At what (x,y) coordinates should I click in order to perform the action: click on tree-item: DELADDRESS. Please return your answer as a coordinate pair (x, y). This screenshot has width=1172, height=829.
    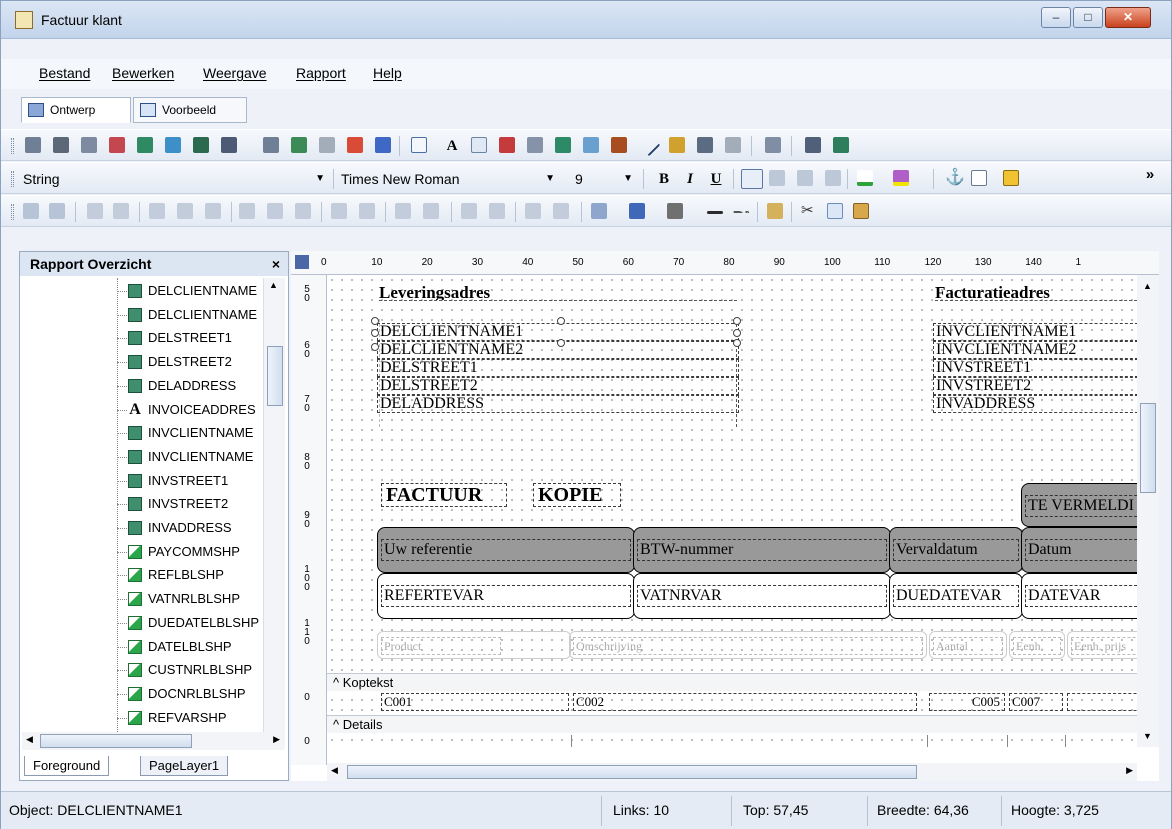
    Looking at the image, I should click on (191, 386).